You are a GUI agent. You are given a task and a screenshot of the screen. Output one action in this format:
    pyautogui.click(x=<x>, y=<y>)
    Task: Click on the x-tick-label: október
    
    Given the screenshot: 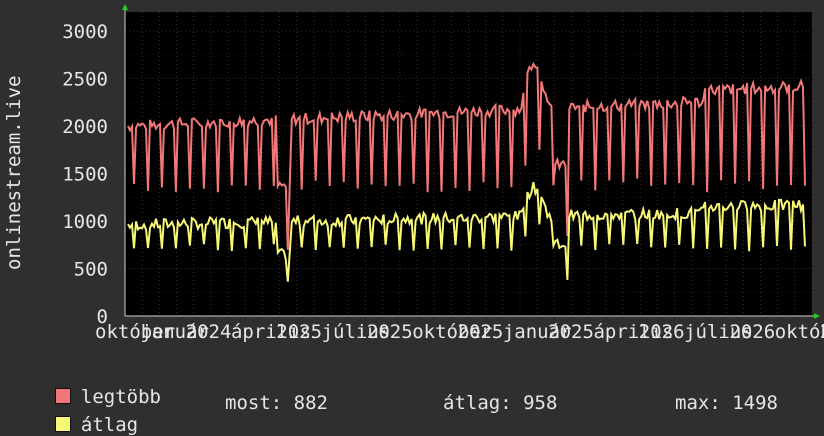 What is the action you would take?
    pyautogui.click(x=799, y=332)
    